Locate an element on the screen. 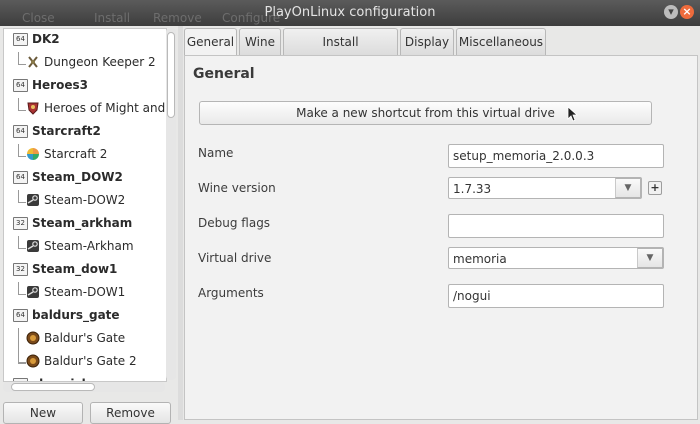  tree-game-baldurs-gate: Baldur's Gate is located at coordinates (85, 345).